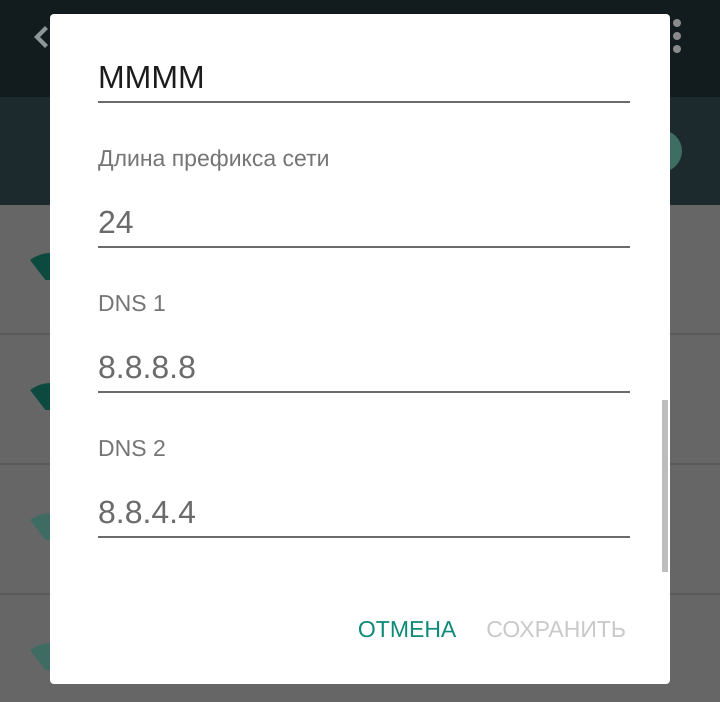 This screenshot has height=702, width=720. I want to click on cancel-button: ОТМЕНА, so click(407, 629).